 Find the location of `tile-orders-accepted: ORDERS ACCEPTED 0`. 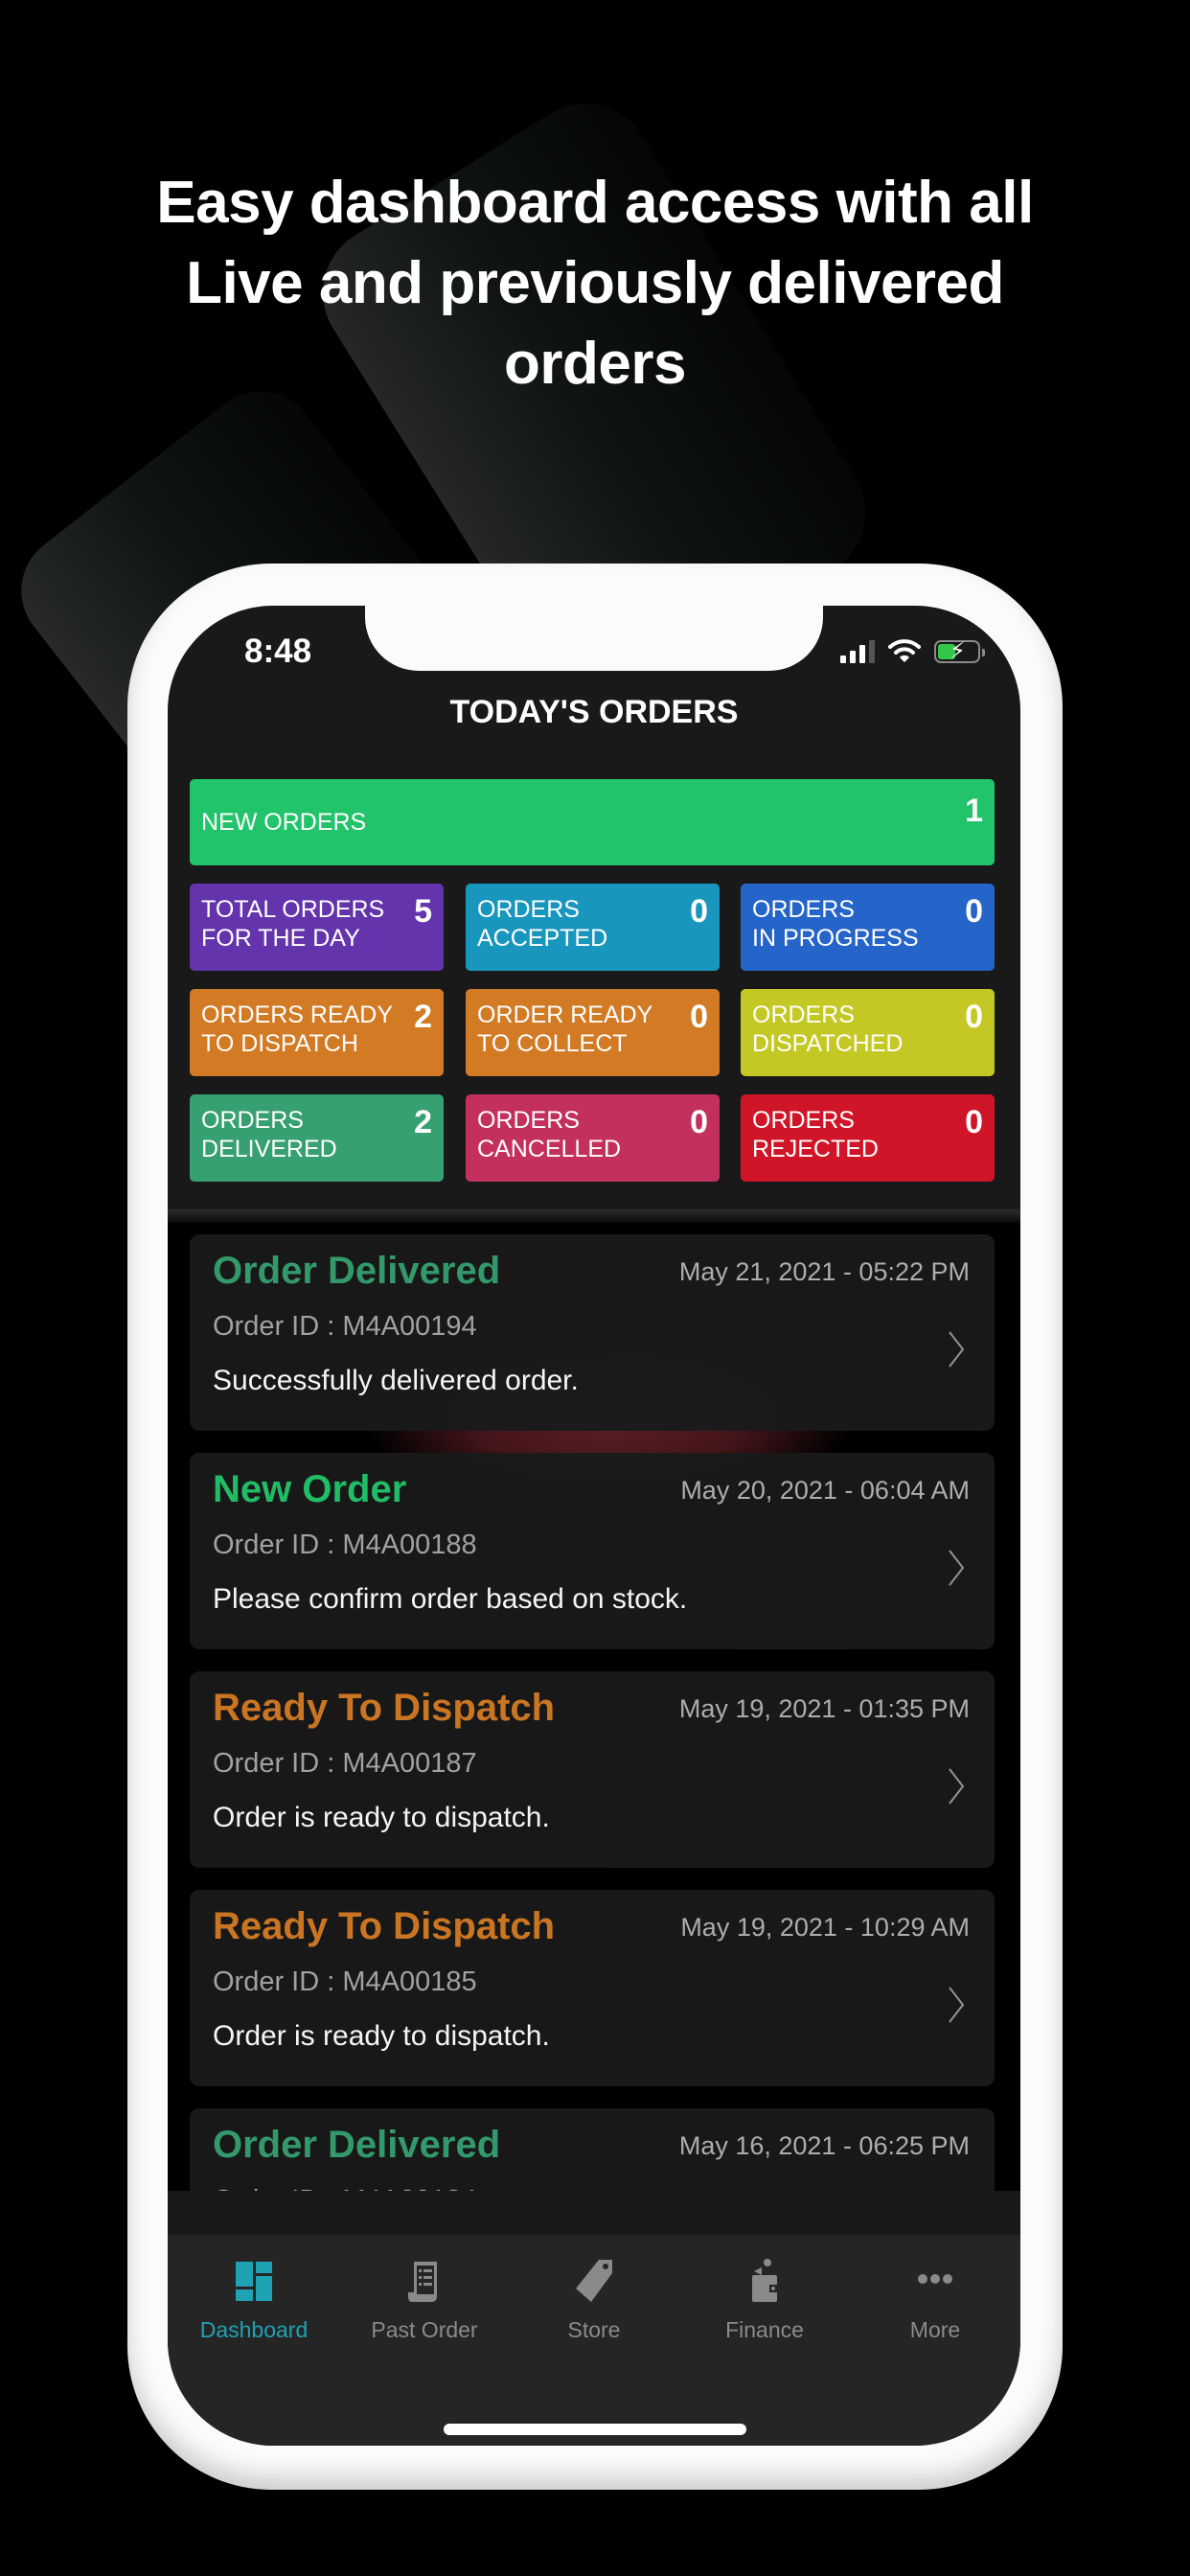

tile-orders-accepted: ORDERS ACCEPTED 0 is located at coordinates (593, 927).